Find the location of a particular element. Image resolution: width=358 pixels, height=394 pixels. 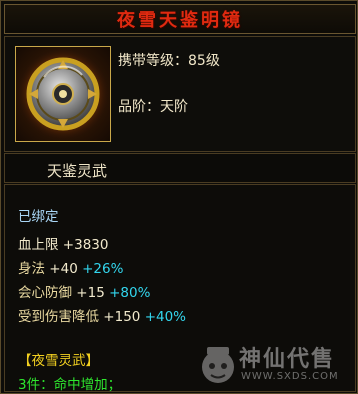

set-bonus: 3件：命中增加； is located at coordinates (70, 385).